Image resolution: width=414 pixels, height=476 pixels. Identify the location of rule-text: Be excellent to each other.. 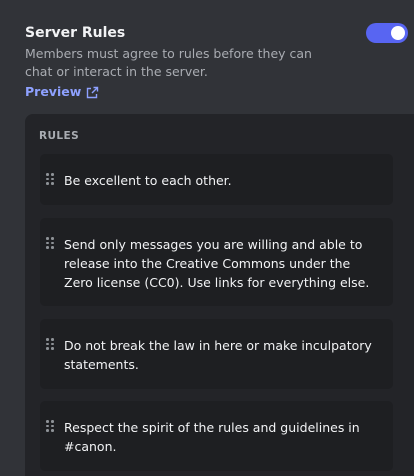
(148, 180).